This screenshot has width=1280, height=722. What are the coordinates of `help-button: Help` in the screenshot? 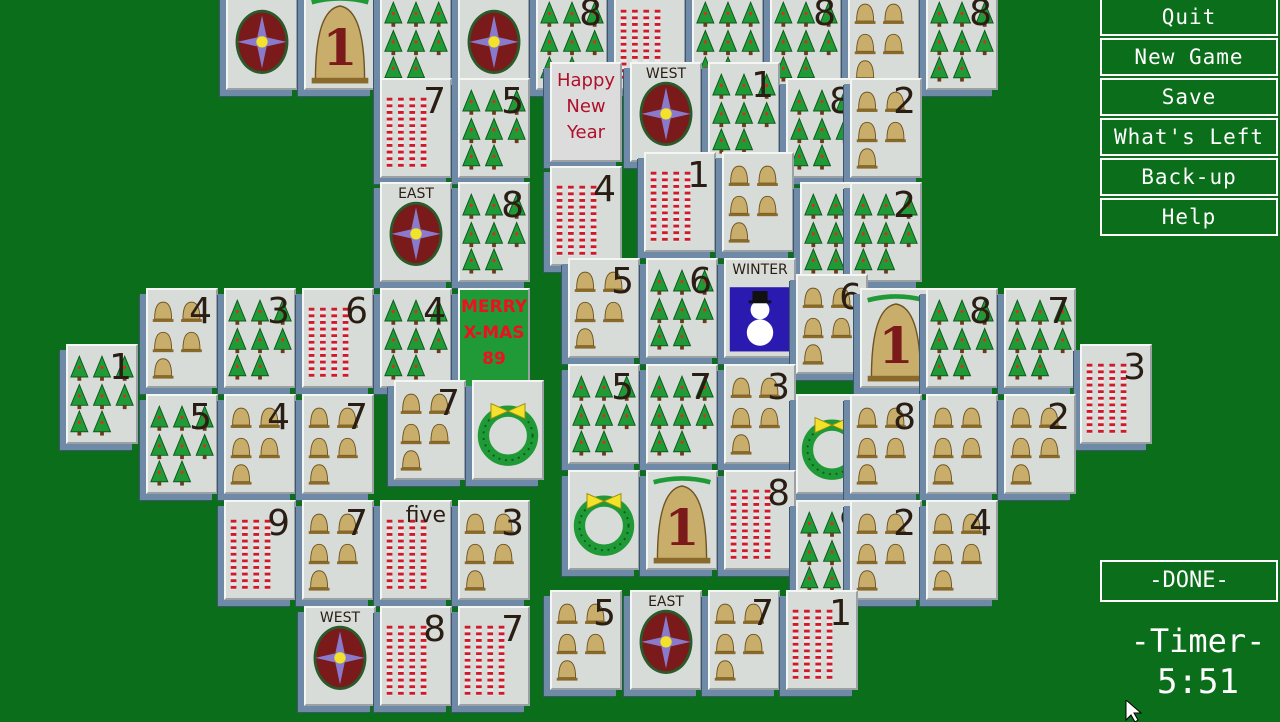 It's located at (1189, 217).